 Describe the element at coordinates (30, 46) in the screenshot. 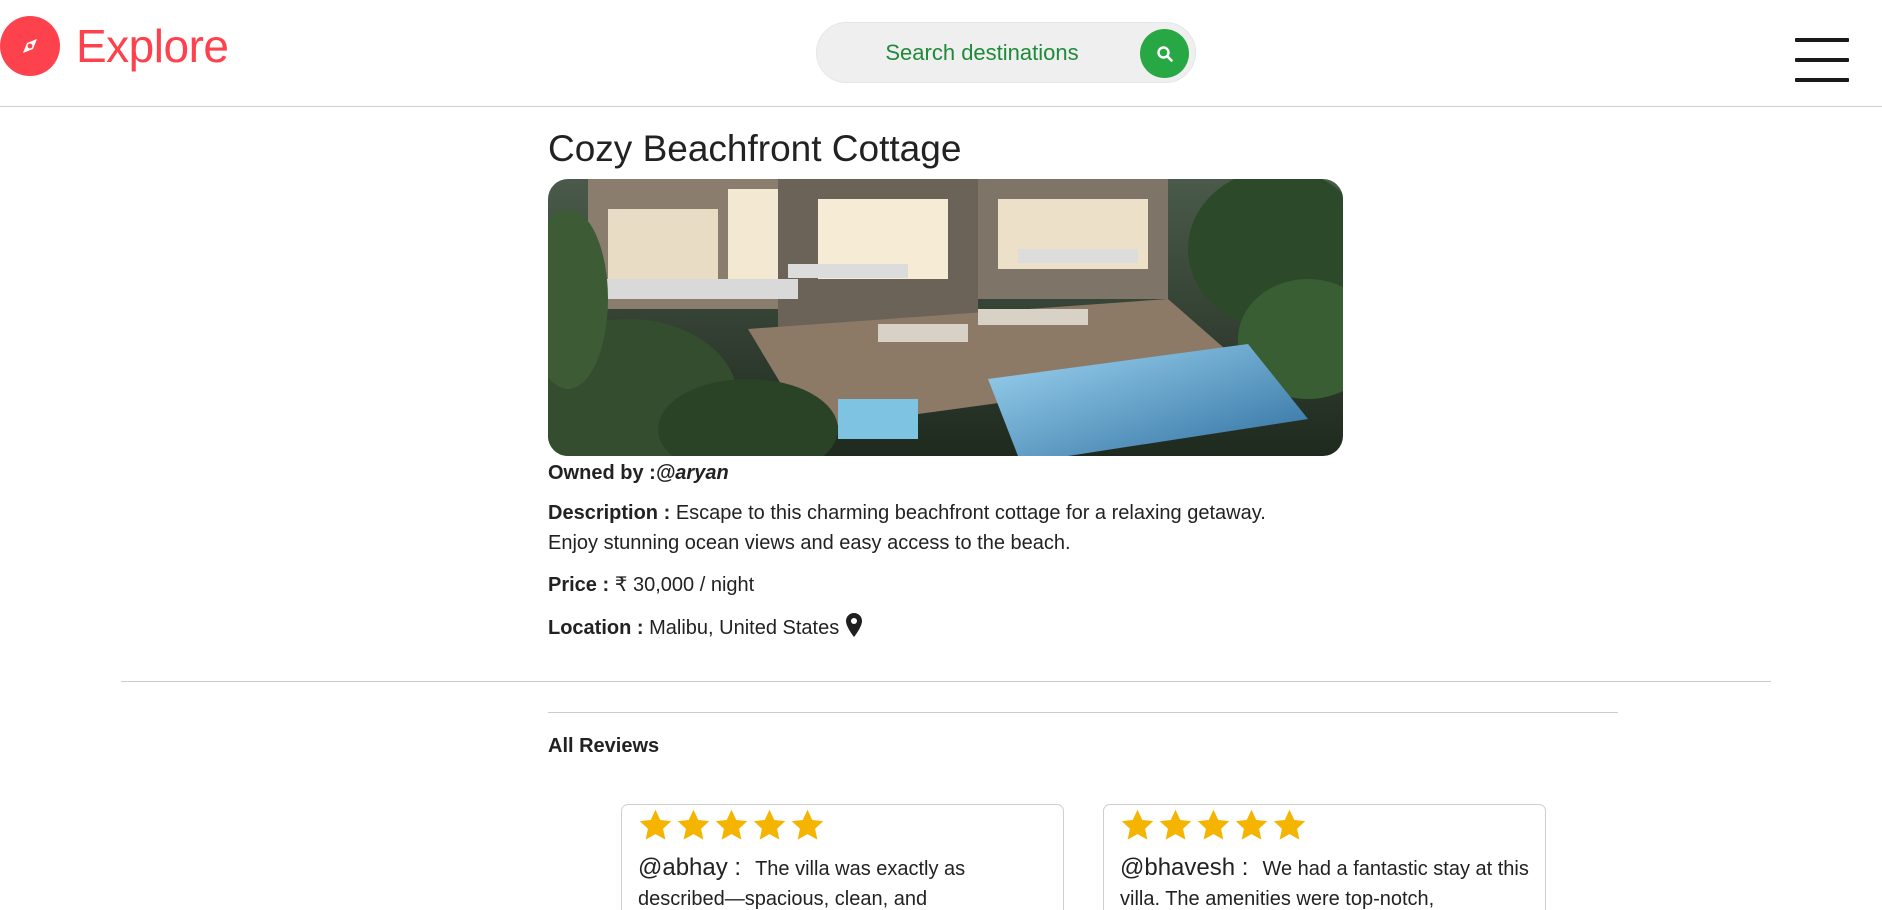

I see `compass-icon` at that location.